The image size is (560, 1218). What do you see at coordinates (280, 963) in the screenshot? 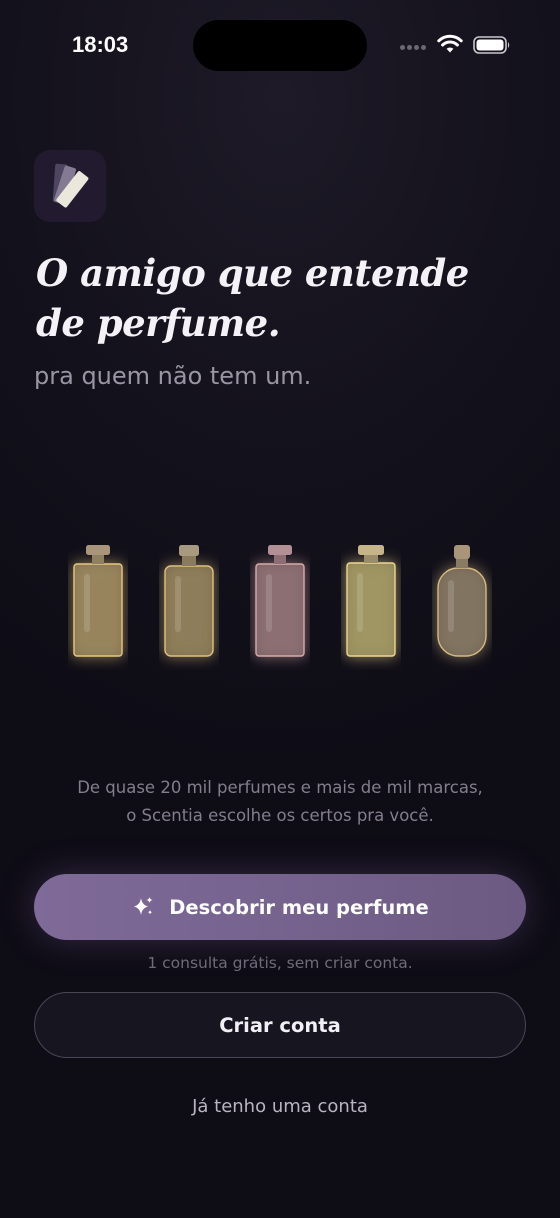
I see `free-consultation-note: 1 consulta grátis, sem criar conta.` at bounding box center [280, 963].